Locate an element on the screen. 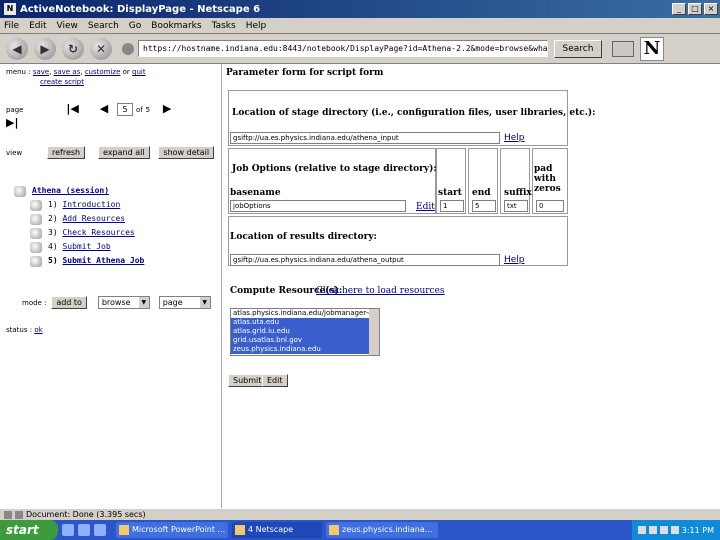  next-page-icon: ▶ is located at coordinates (167, 108).